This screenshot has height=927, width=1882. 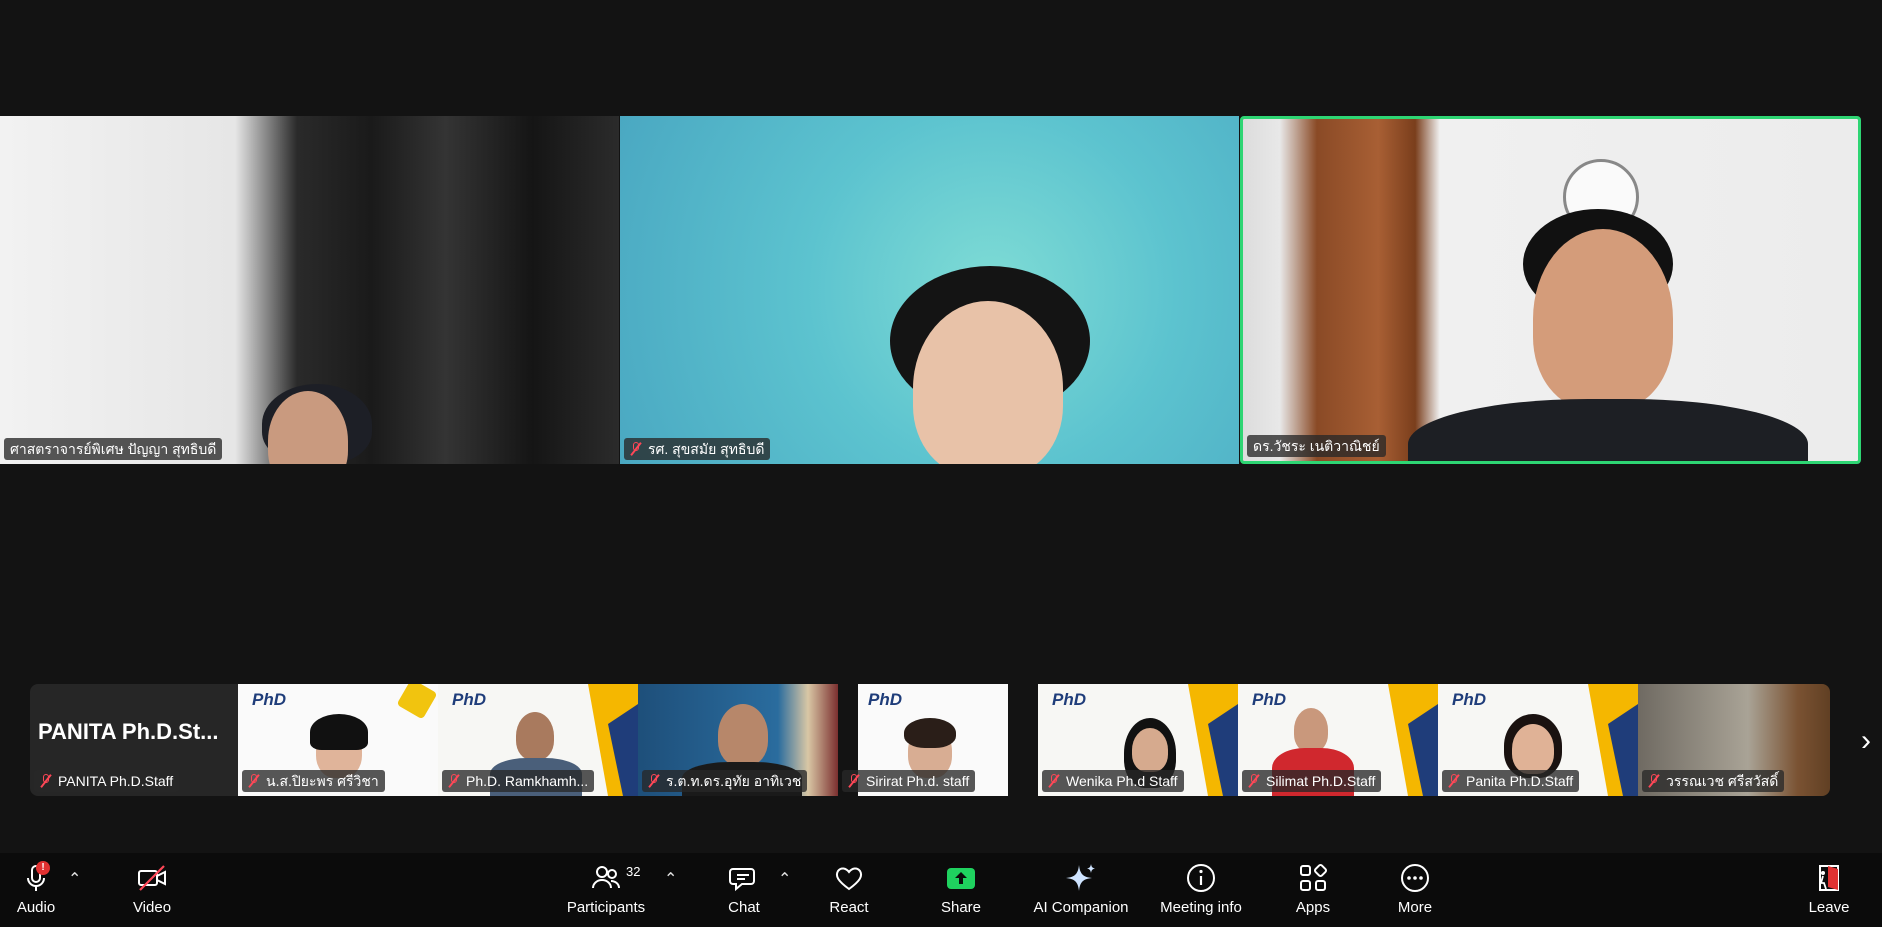 I want to click on share-screen-icon, so click(x=961, y=878).